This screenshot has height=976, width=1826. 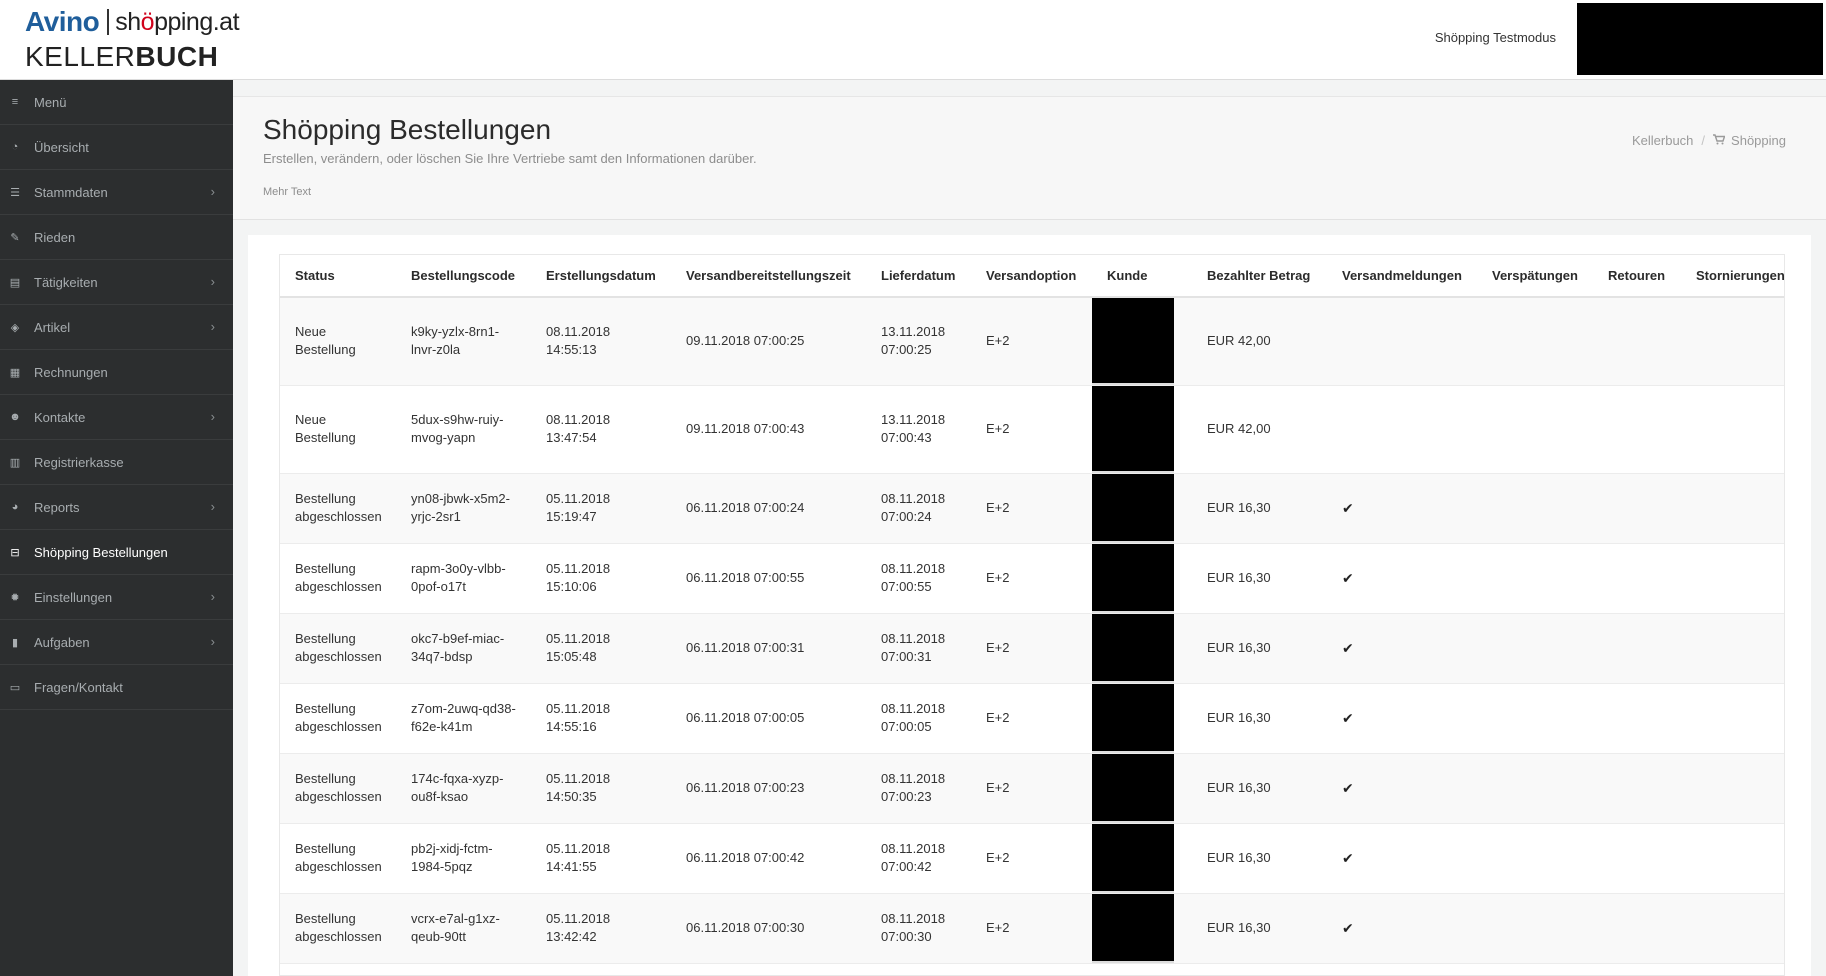 I want to click on column-header: Lieferdatum, so click(x=918, y=276).